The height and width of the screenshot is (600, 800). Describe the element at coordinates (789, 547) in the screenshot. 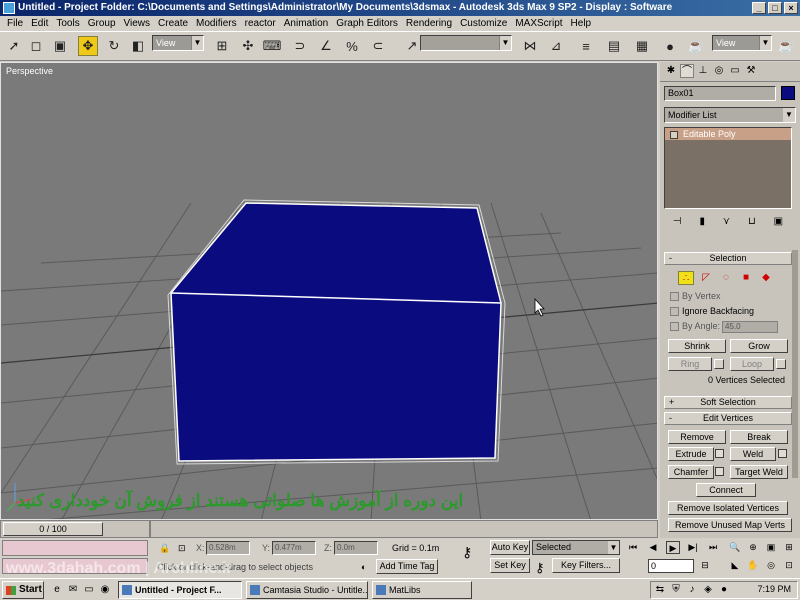

I see `zoom-extents-all-icon: ⊞` at that location.